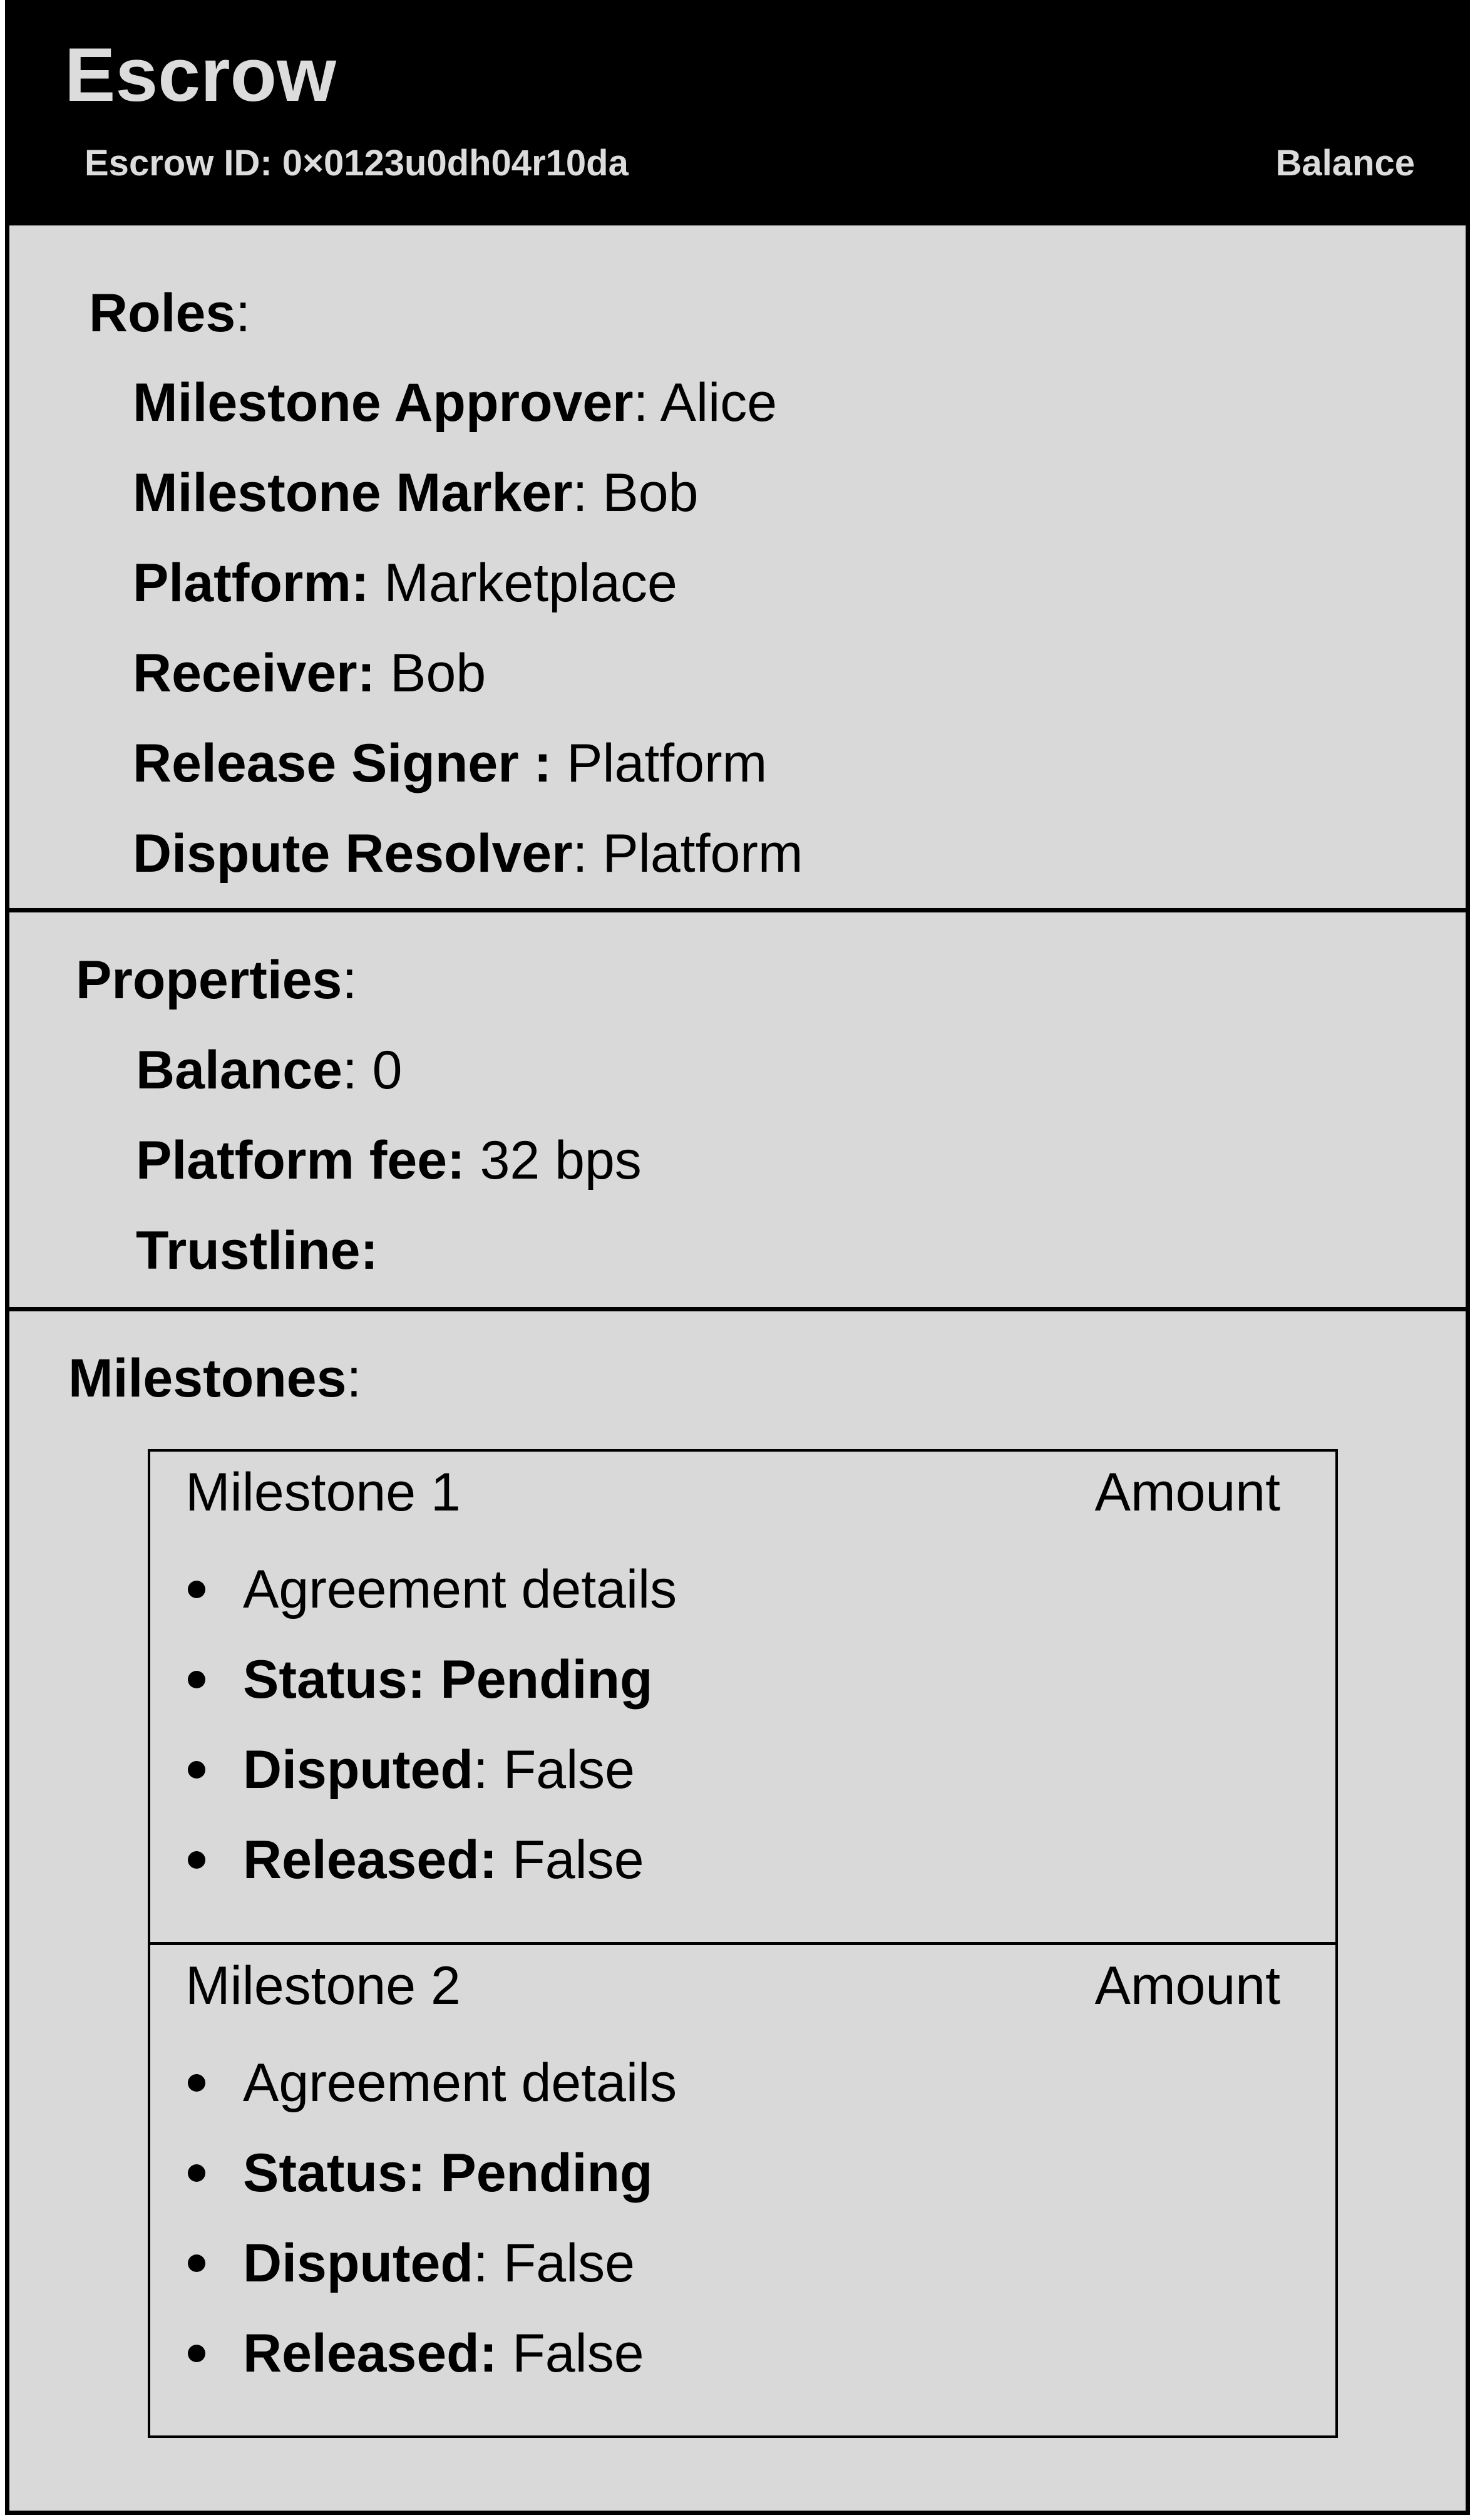 Image resolution: width=1475 pixels, height=2520 pixels. Describe the element at coordinates (405, 583) in the screenshot. I see `role-platform: Platform: Marketplace` at that location.